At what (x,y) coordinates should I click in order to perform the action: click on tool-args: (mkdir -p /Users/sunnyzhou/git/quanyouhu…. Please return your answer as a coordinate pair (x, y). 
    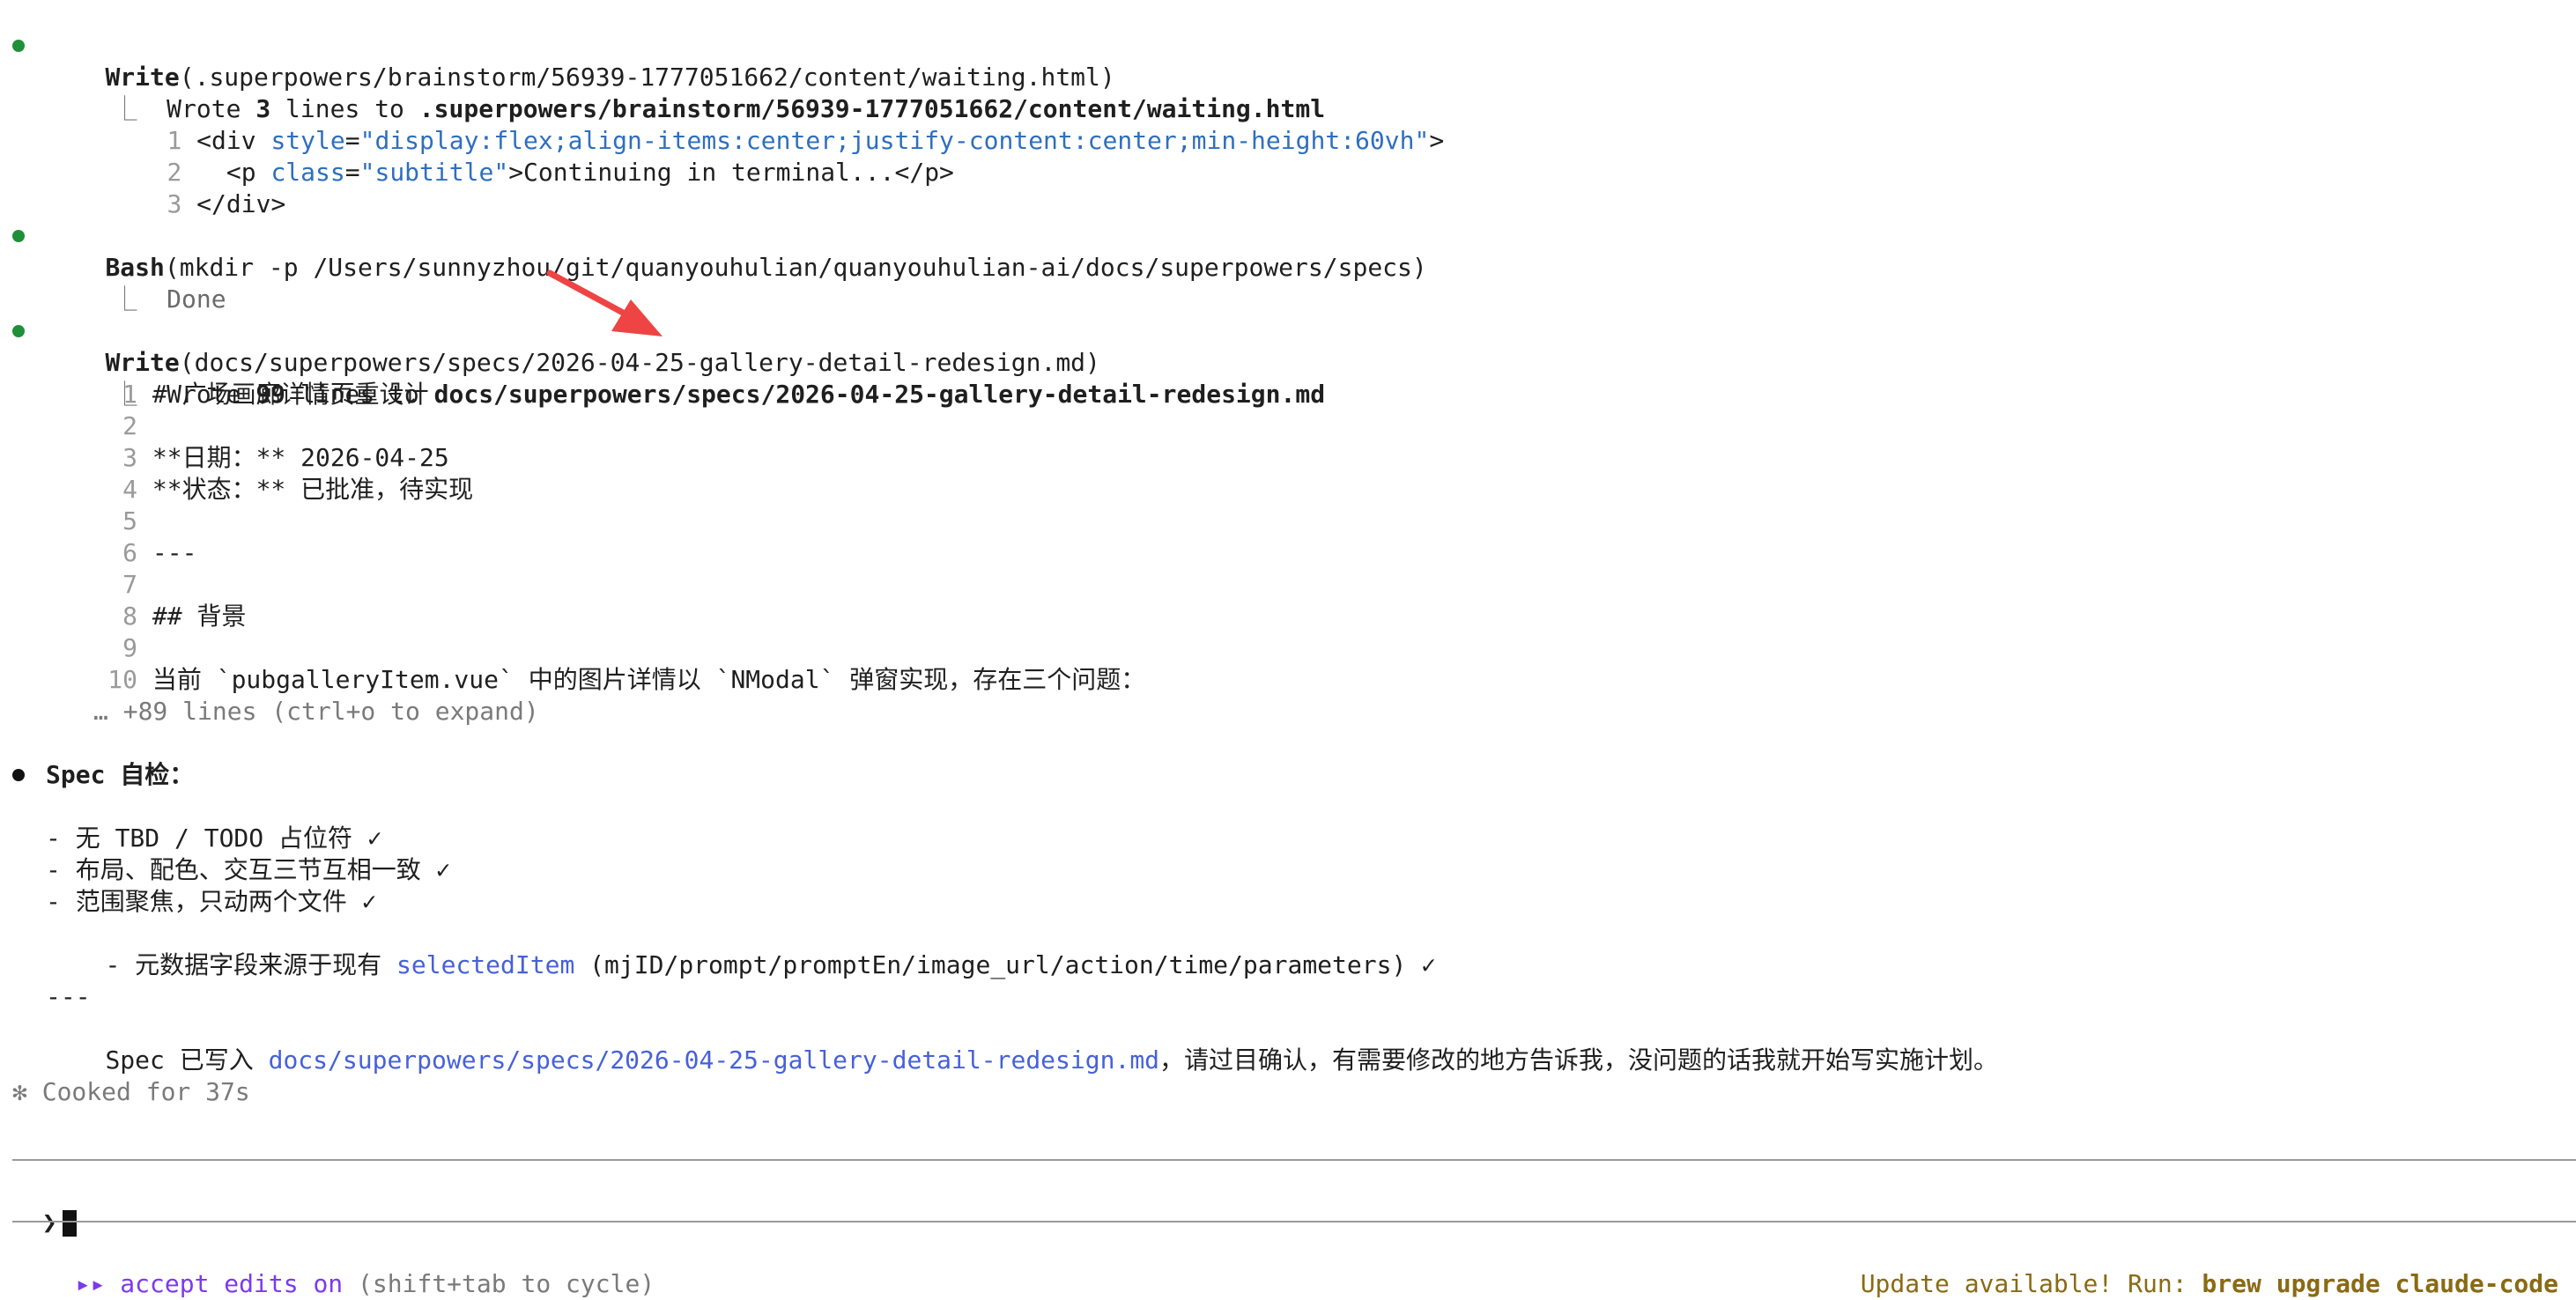
    Looking at the image, I should click on (796, 267).